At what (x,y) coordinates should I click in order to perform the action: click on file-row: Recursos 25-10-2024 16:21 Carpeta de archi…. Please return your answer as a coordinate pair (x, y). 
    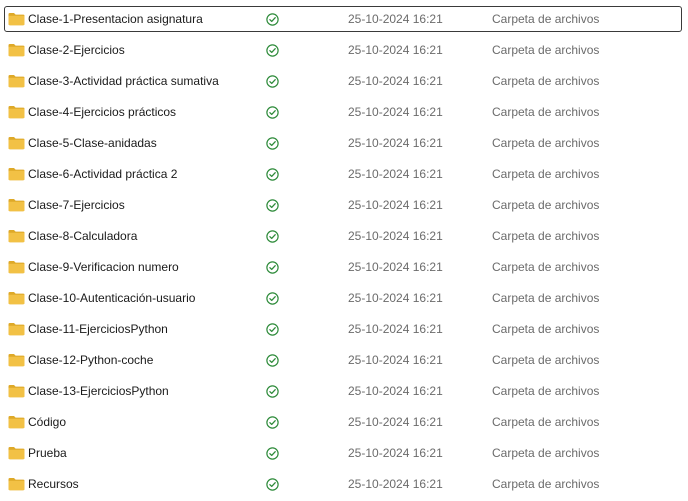
    Looking at the image, I should click on (343, 484).